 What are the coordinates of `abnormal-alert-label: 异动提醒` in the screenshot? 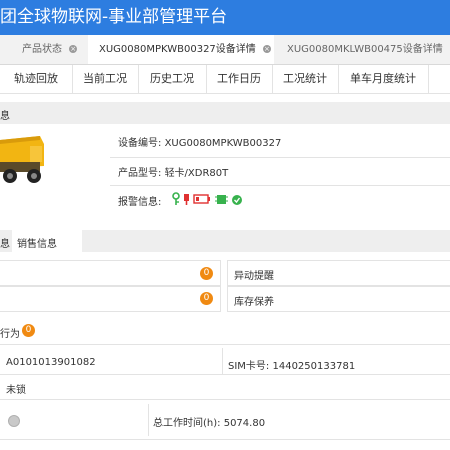 It's located at (254, 276).